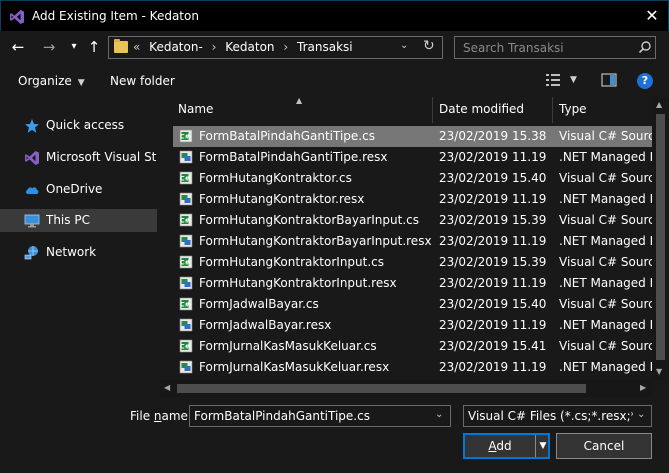  Describe the element at coordinates (645, 81) in the screenshot. I see `help-icon: ?` at that location.